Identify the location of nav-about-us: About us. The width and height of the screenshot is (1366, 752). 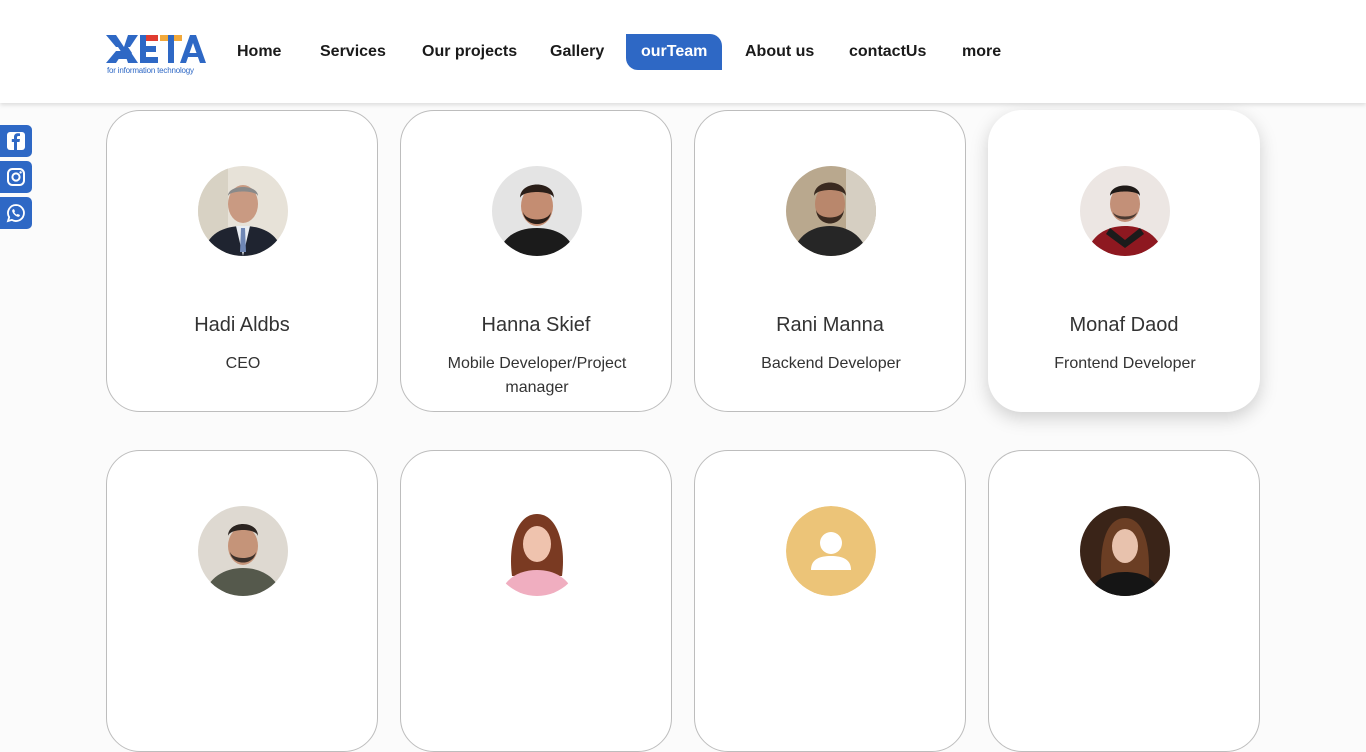
(779, 52).